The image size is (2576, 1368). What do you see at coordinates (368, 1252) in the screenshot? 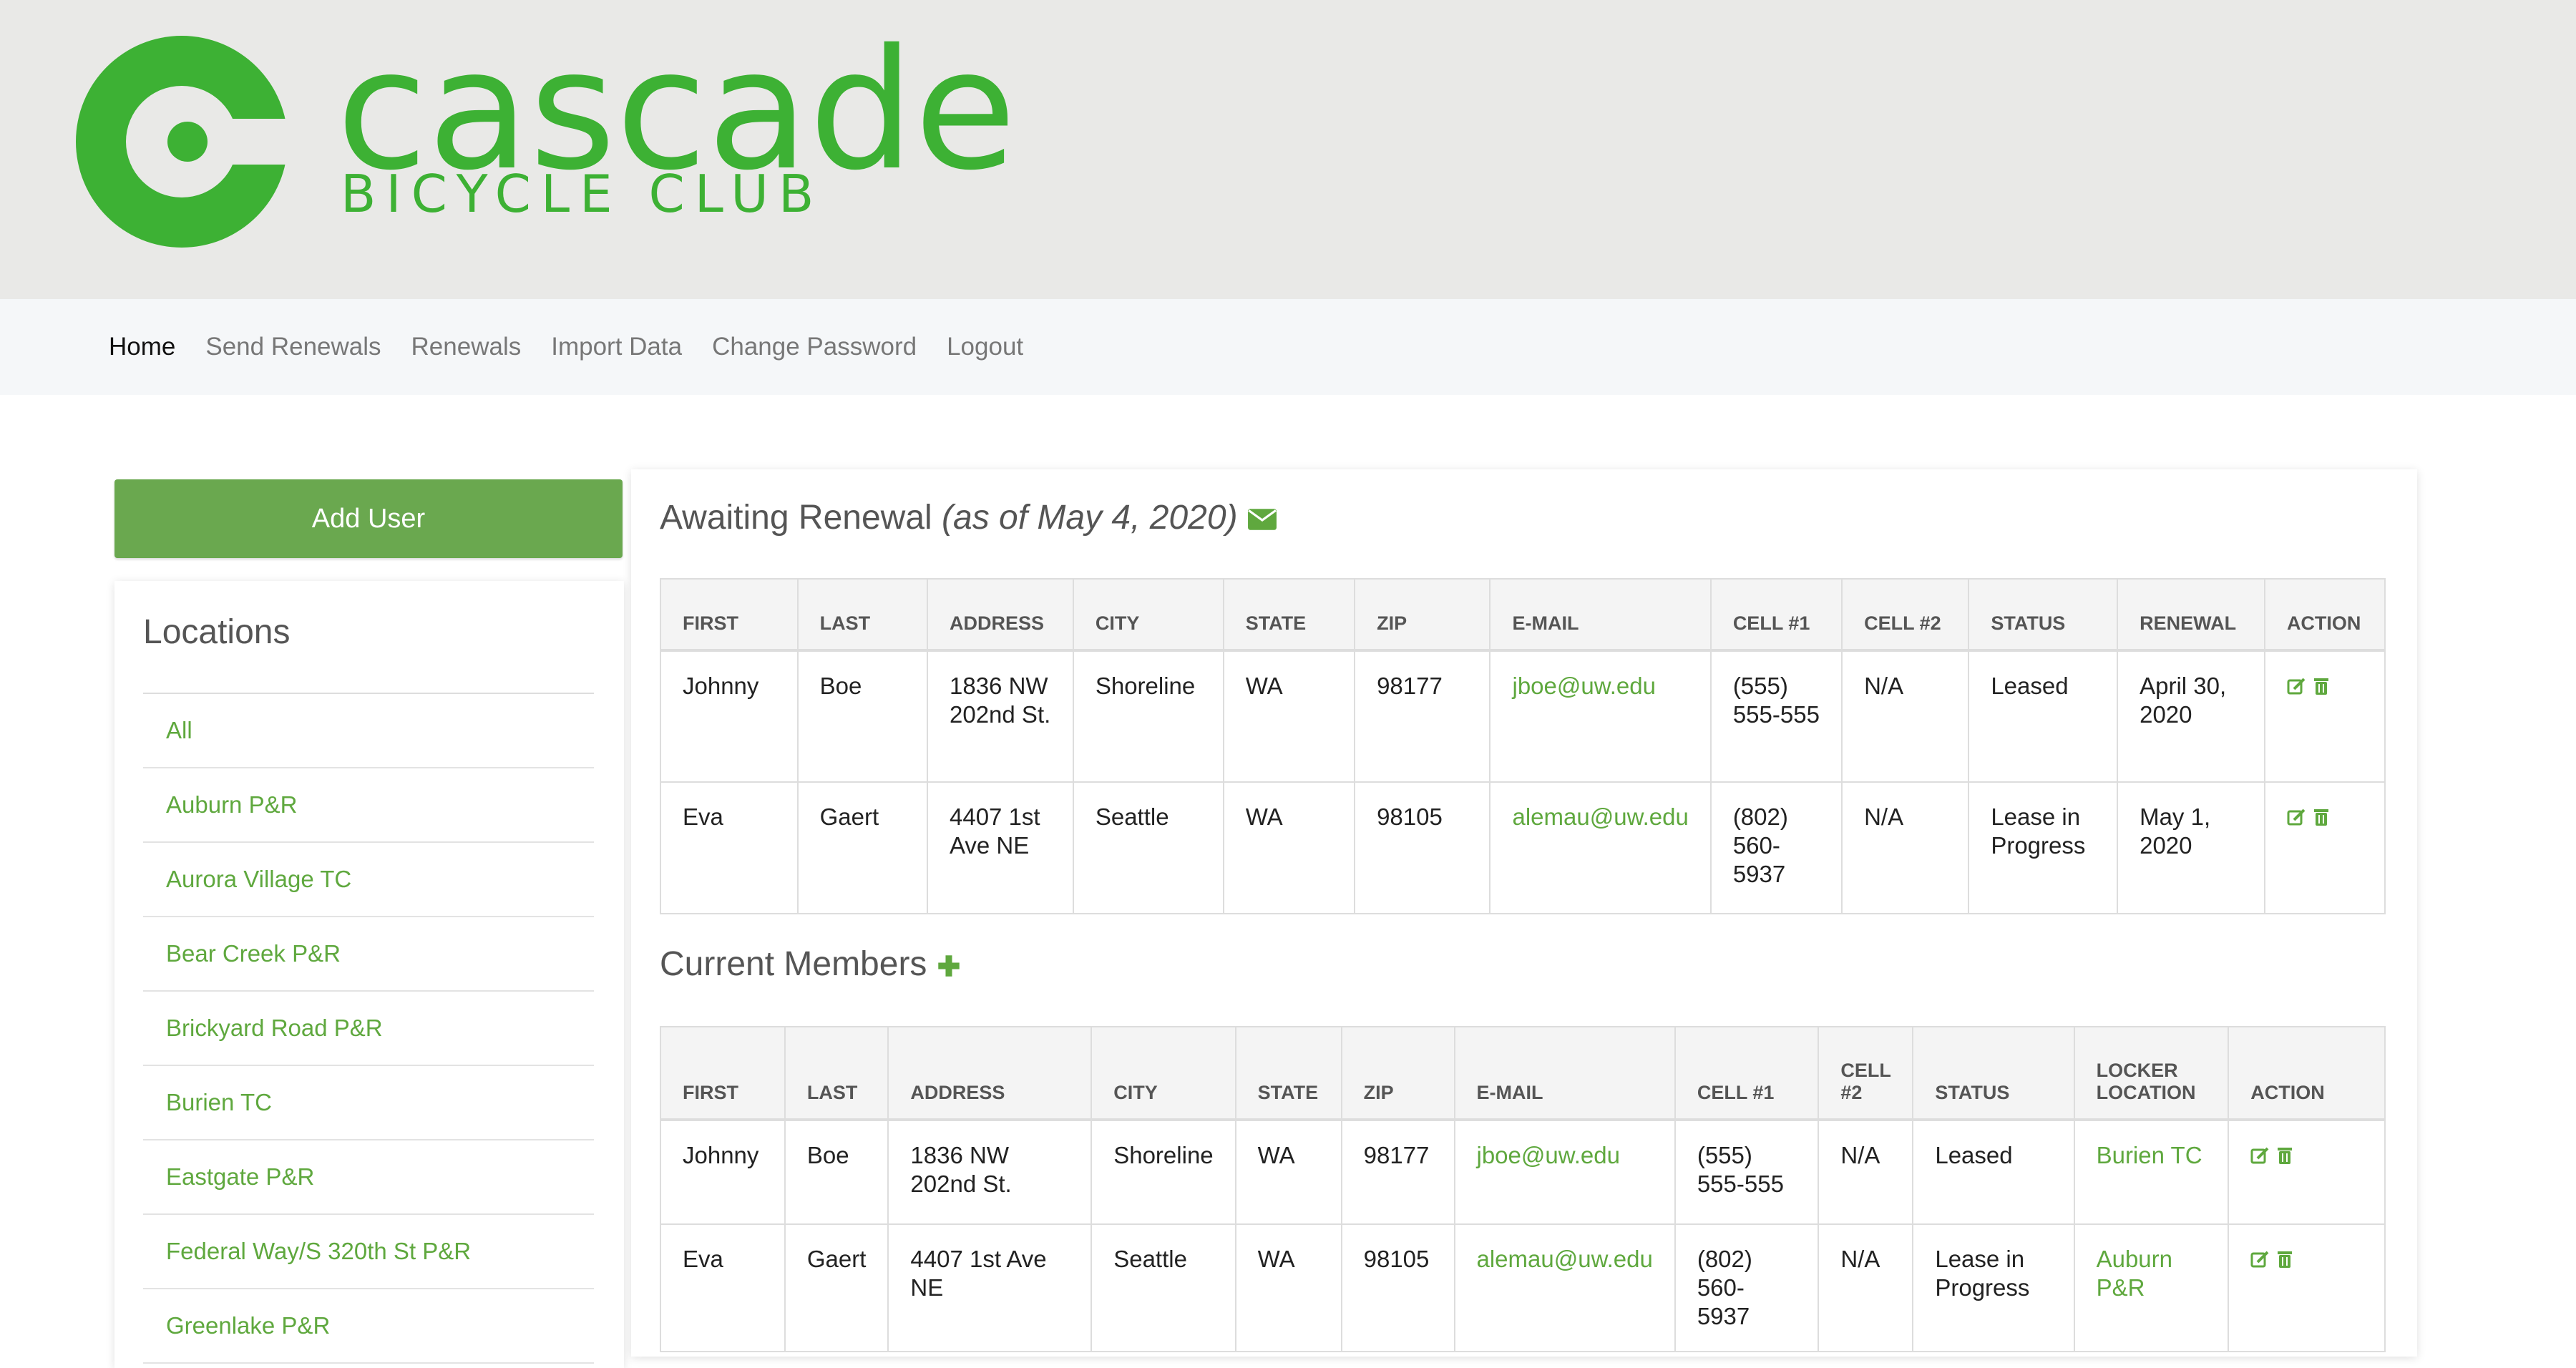
I see `location-link-federal-way: Federal Way/S 320th St P&R` at bounding box center [368, 1252].